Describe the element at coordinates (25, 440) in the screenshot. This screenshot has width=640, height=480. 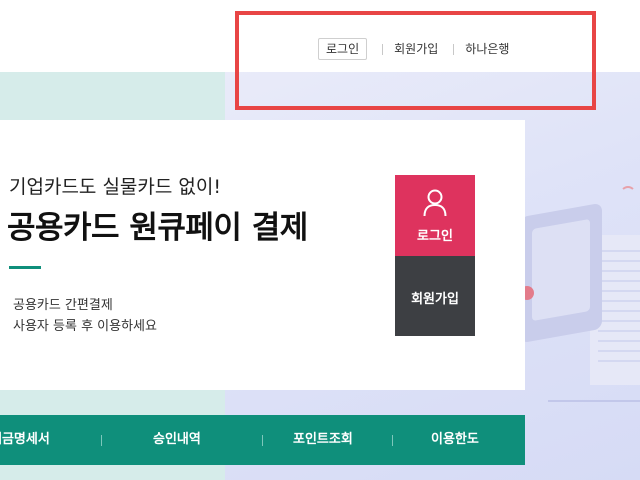
I see `quick-menu-statement: 대금명세서` at that location.